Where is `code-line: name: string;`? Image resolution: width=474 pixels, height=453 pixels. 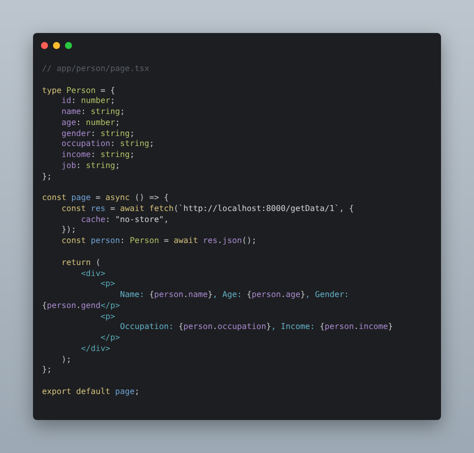
code-line: name: string; is located at coordinates (92, 111).